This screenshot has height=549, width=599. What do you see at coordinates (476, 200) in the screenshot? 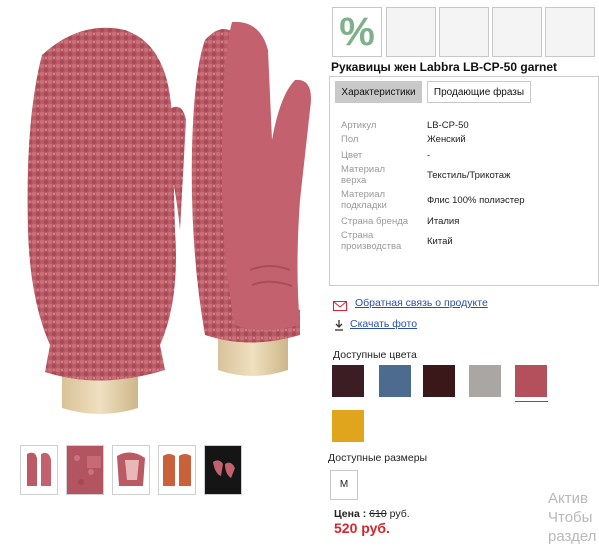
I see `spec-value-lining-material: Флис 100% полиэстер` at bounding box center [476, 200].